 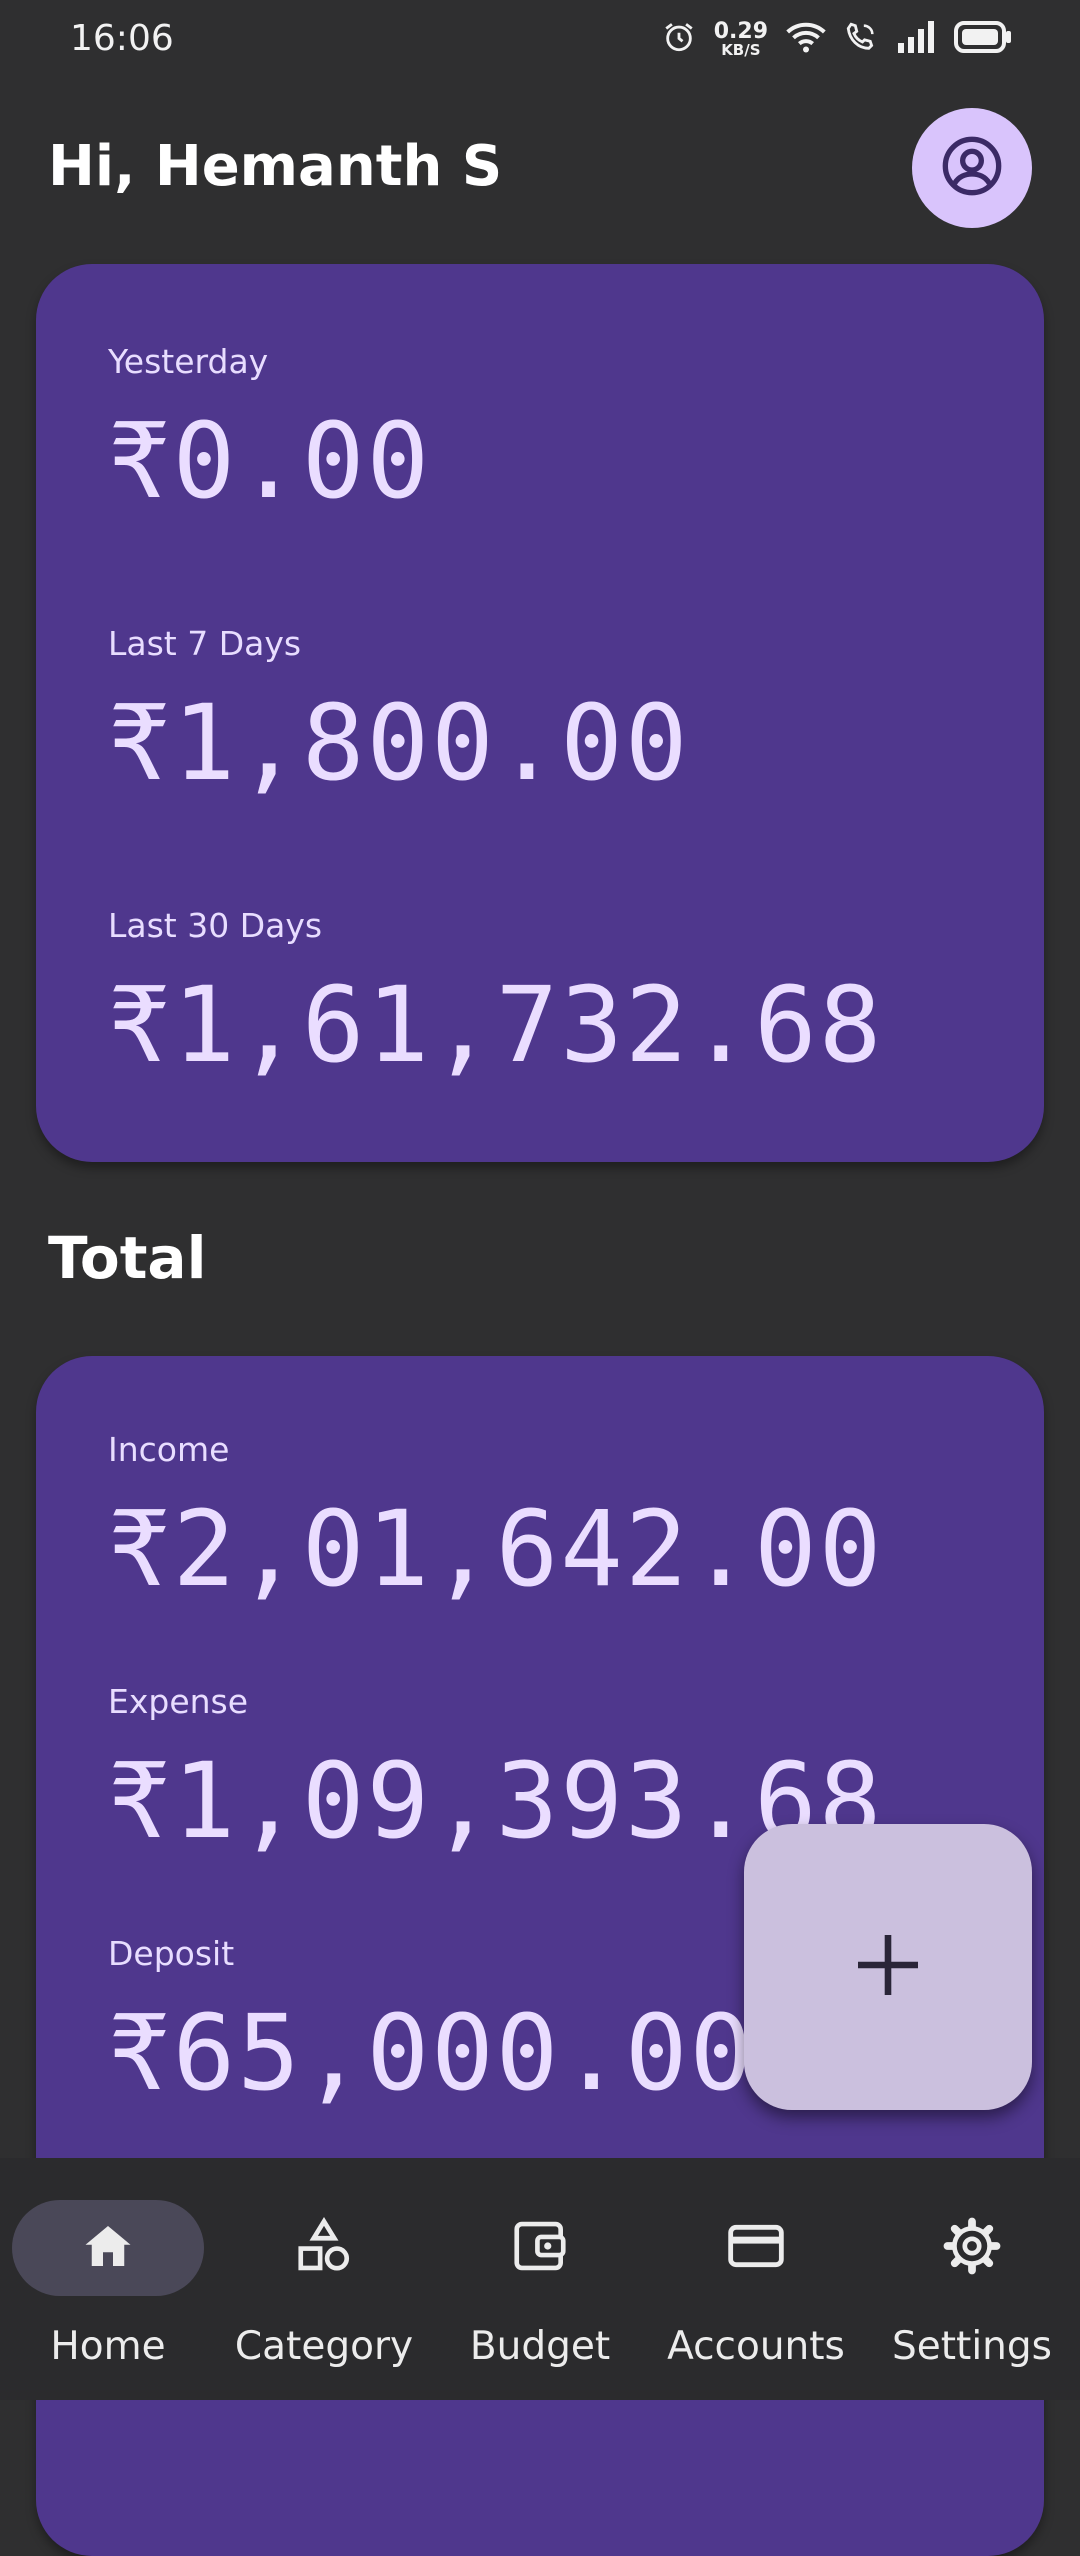 I want to click on stat-label: Expense, so click(x=178, y=1701).